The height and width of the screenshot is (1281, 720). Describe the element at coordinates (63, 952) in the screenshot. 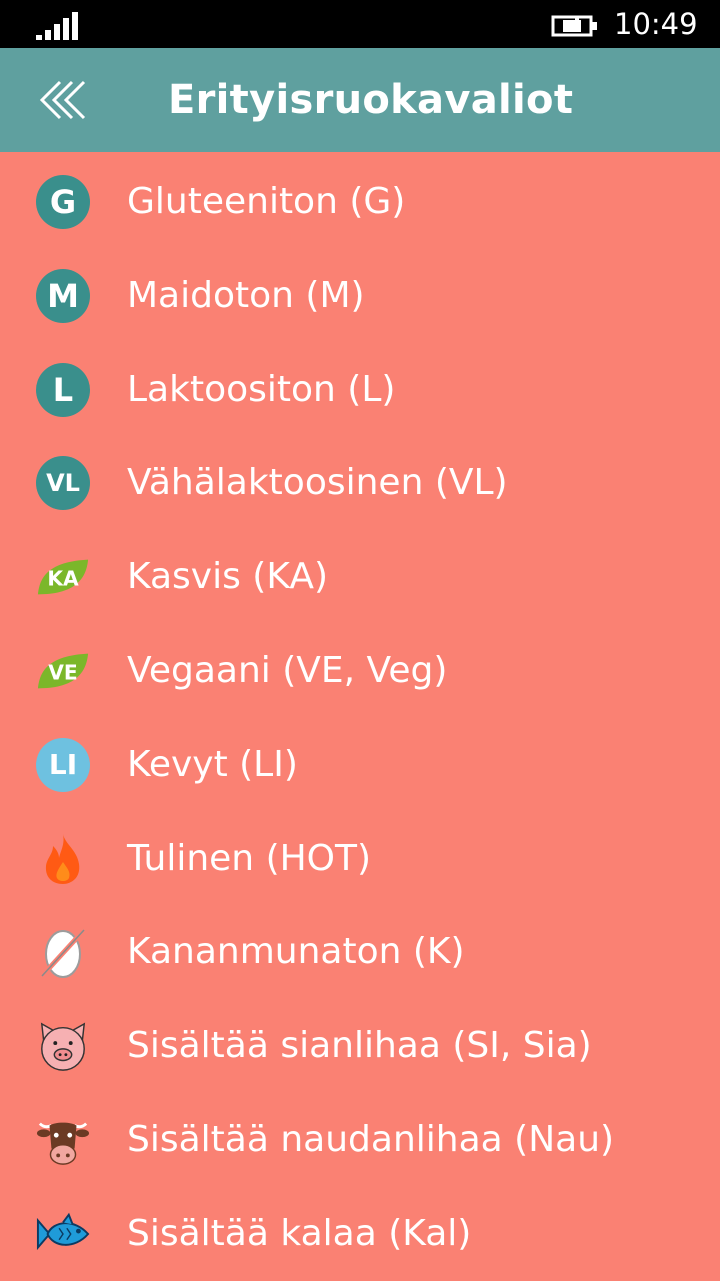

I see `no-egg-icon` at that location.